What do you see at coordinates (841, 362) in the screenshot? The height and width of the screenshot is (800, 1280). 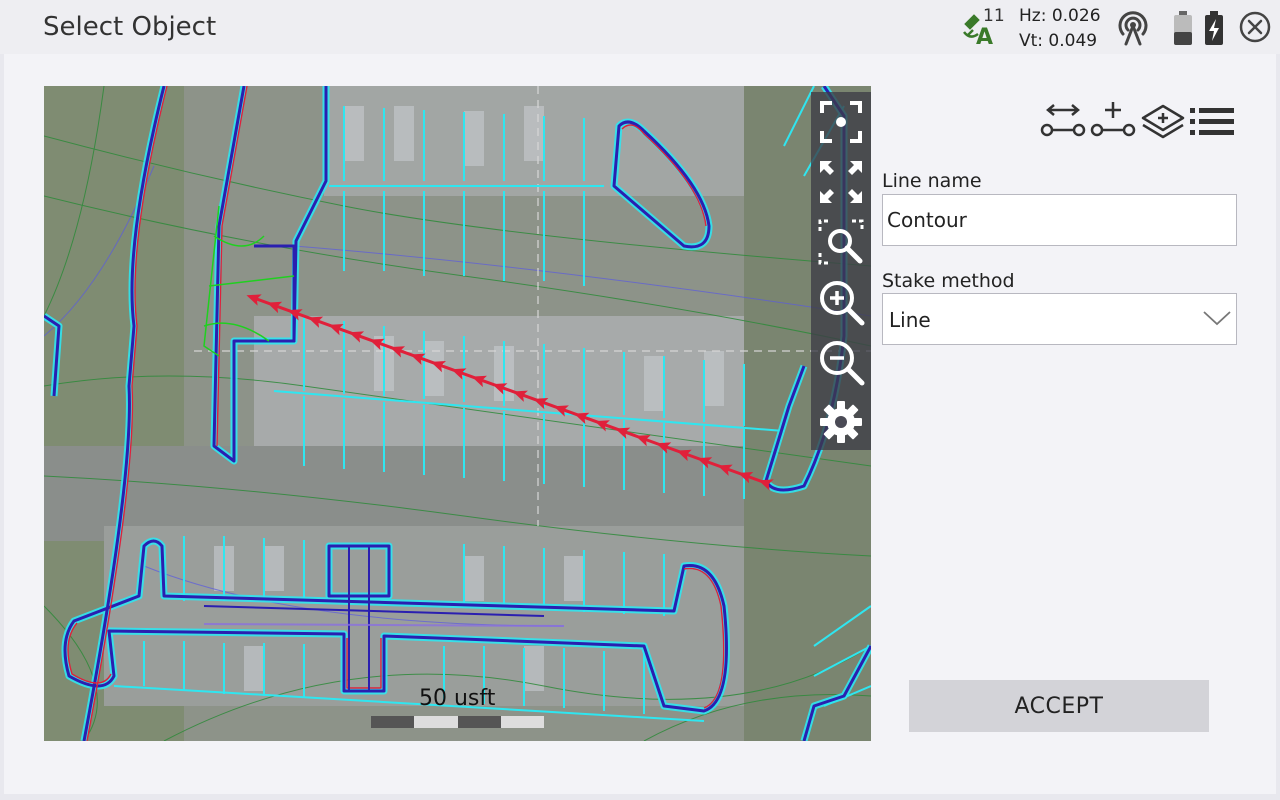 I see `zoom-out-icon` at bounding box center [841, 362].